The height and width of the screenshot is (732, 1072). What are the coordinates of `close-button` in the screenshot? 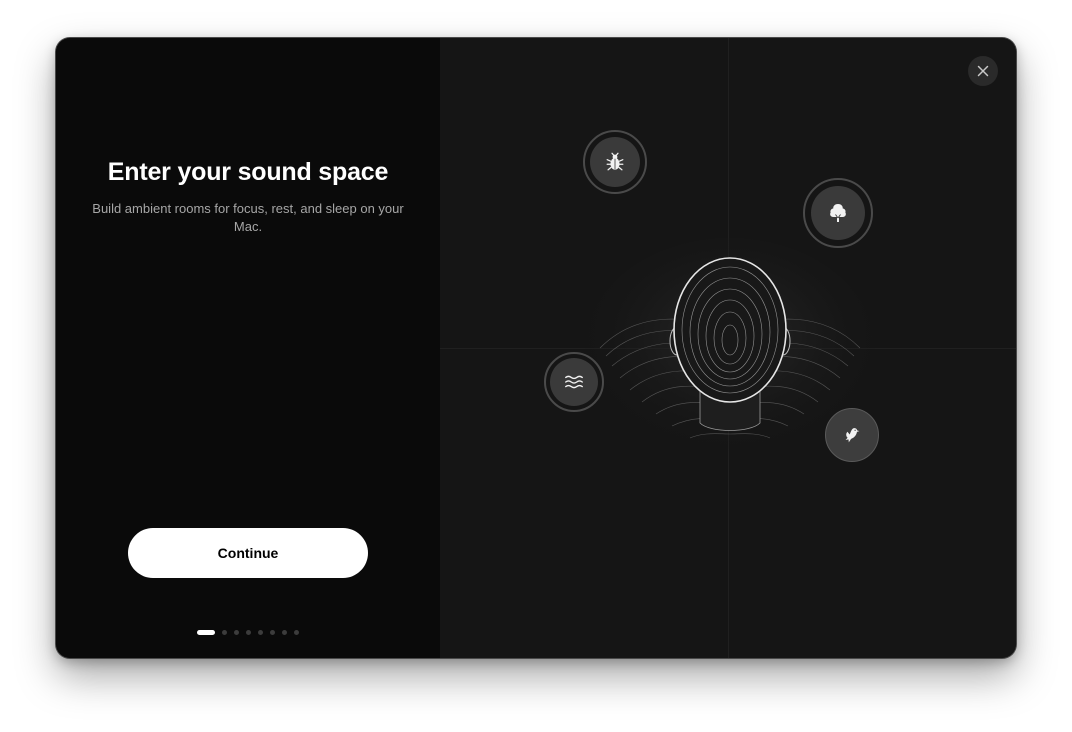 It's located at (983, 71).